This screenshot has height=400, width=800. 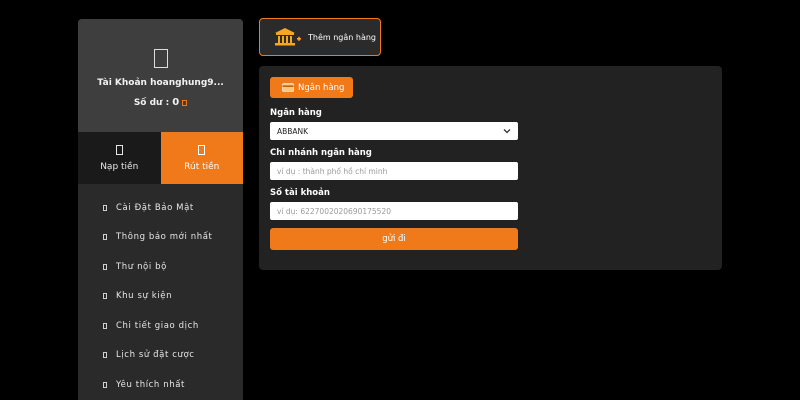 What do you see at coordinates (141, 266) in the screenshot?
I see `sidebar-item-label: Thư nội bộ` at bounding box center [141, 266].